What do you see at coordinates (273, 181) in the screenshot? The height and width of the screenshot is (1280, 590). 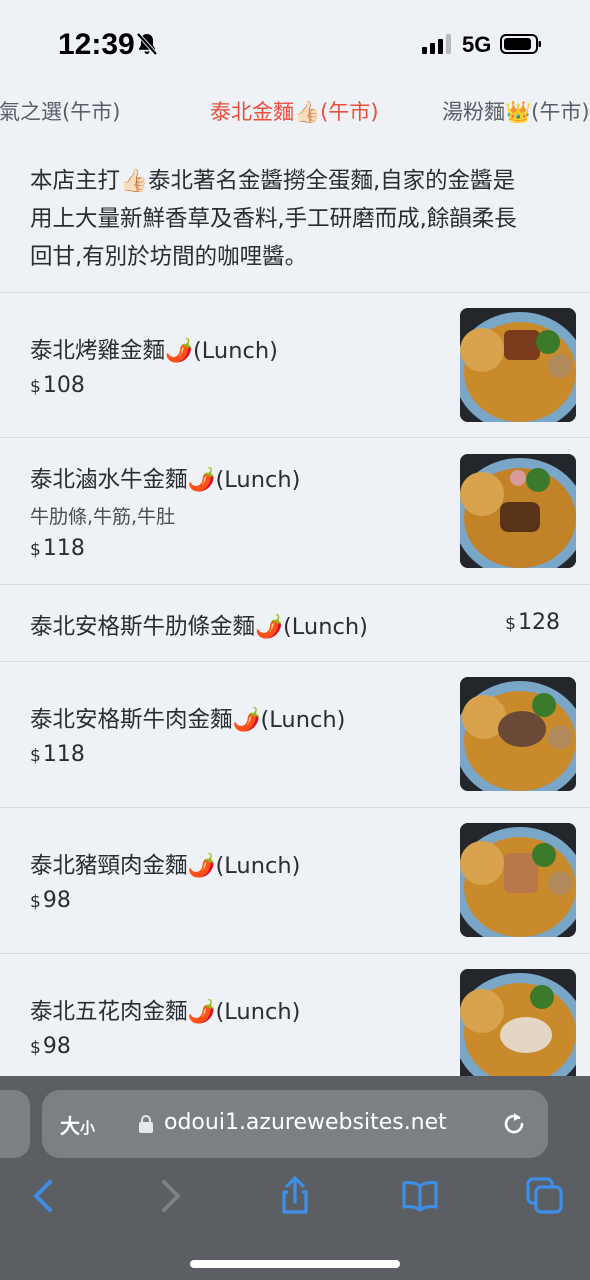 I see `description-line: 本店主打👍🏻泰北著名金醬撈全蛋麵,自家的金醬是` at bounding box center [273, 181].